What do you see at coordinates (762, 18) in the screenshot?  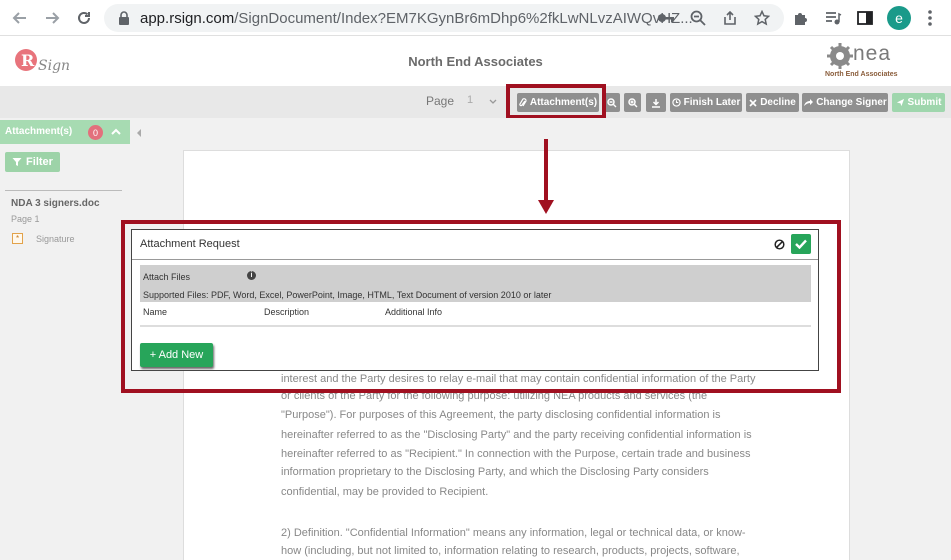 I see `star-icon` at bounding box center [762, 18].